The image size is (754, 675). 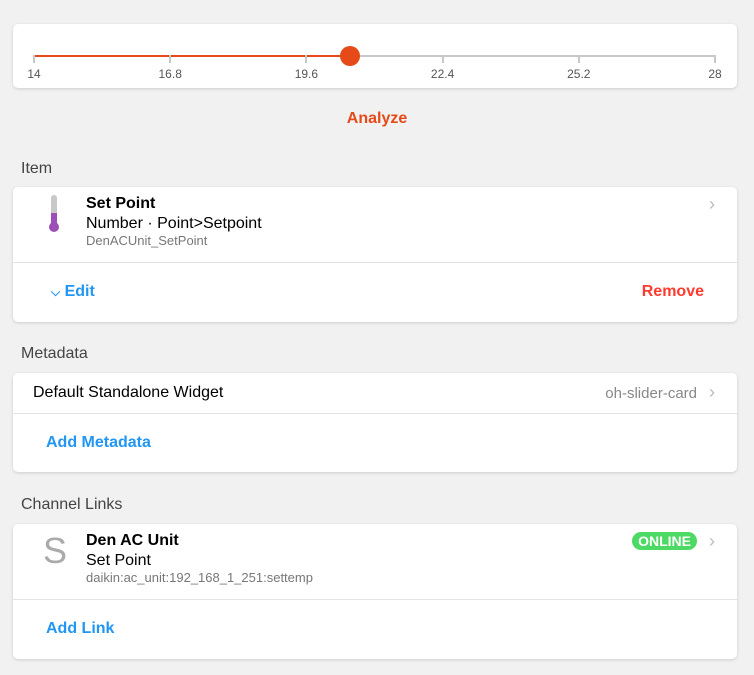 I want to click on setpoint-slider: 14 16.8 19.6 22.4 25.2 28, so click(x=375, y=56).